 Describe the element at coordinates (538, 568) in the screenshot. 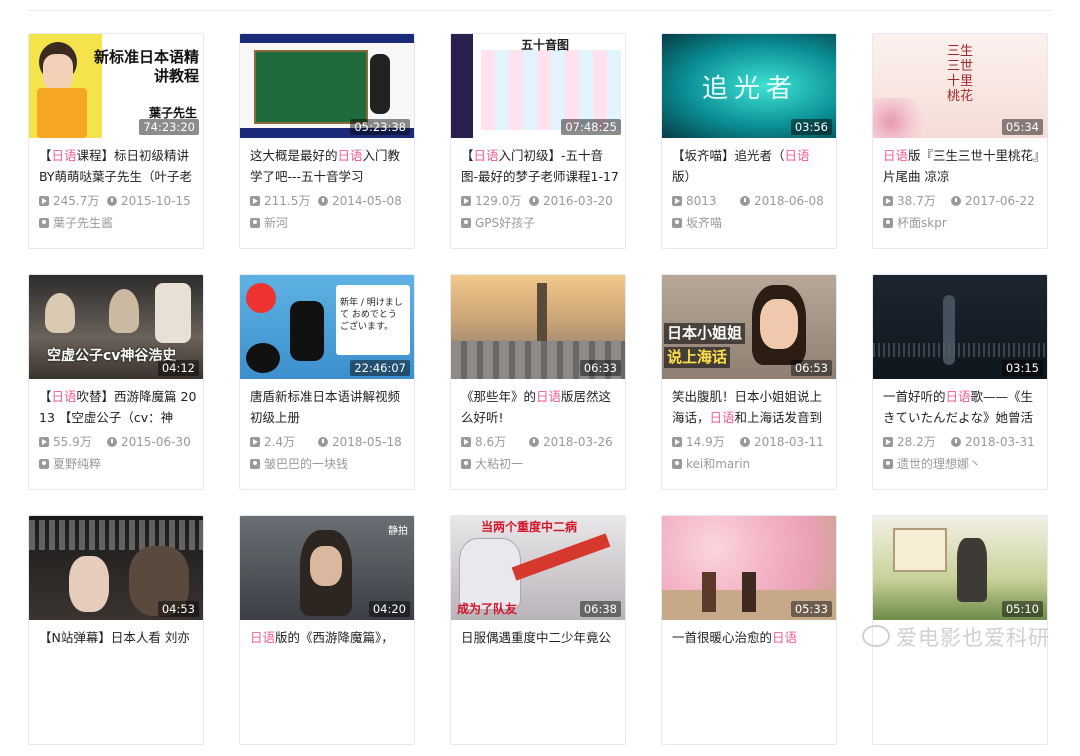

I see `video-thumbnail: 当两个重度中二病 成为了队友 06:38` at that location.